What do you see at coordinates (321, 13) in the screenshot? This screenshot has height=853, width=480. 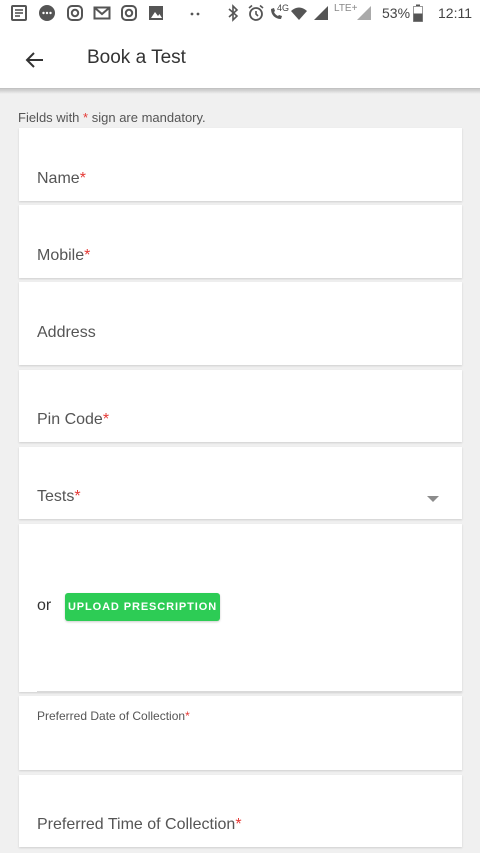 I see `signal-icon` at bounding box center [321, 13].